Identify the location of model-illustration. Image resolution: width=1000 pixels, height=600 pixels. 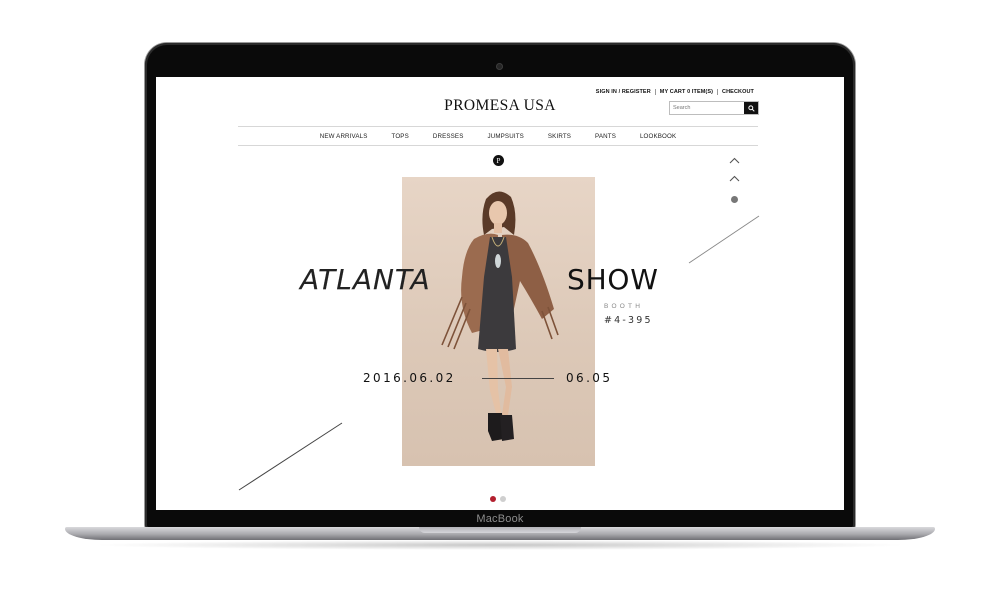
(500, 316).